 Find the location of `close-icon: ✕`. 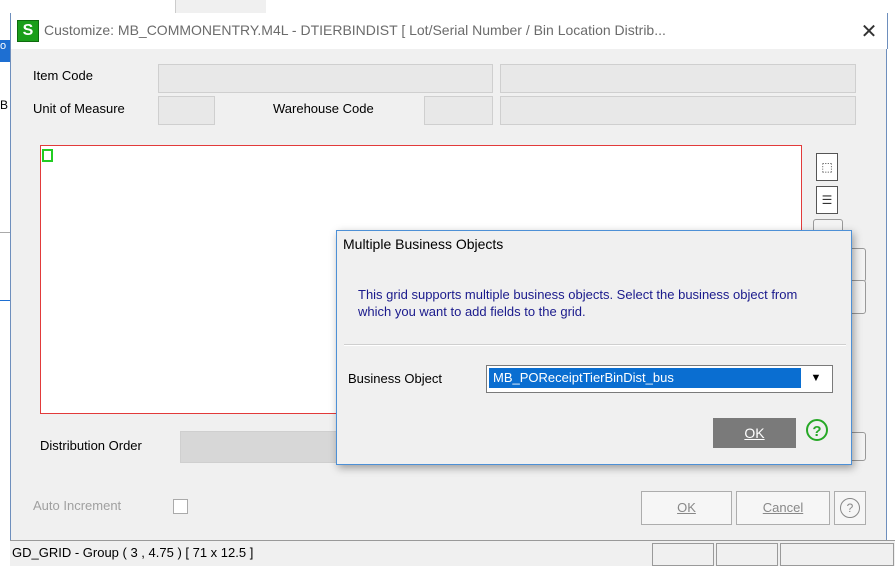

close-icon: ✕ is located at coordinates (869, 31).